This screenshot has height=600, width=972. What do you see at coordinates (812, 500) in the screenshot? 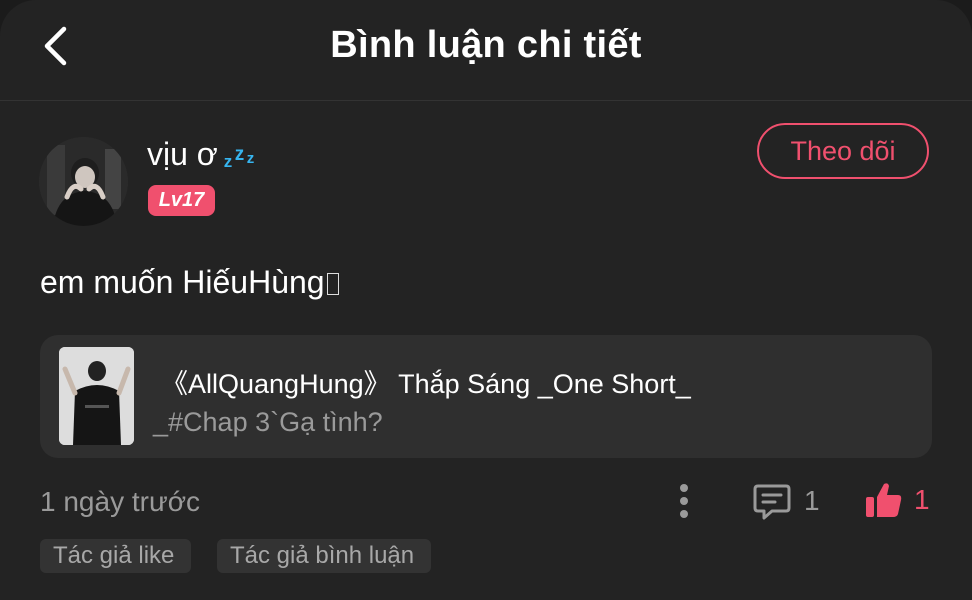
I see `reply-count: 1` at bounding box center [812, 500].